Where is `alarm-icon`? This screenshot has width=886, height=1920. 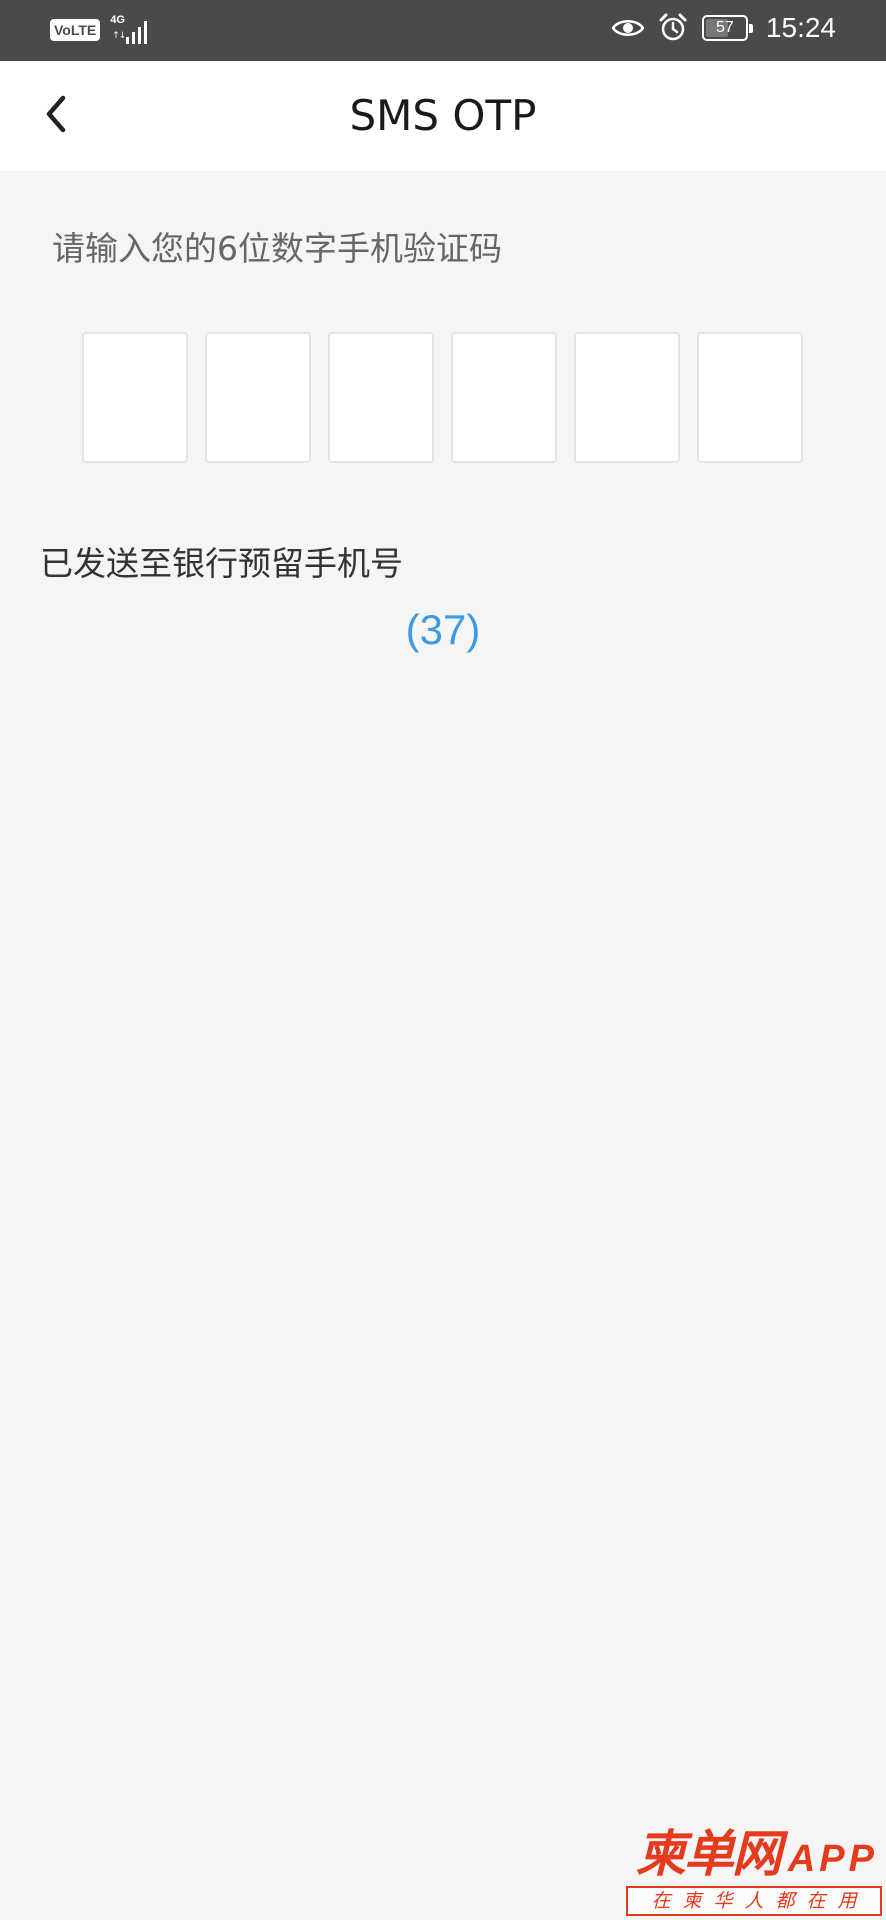
alarm-icon is located at coordinates (673, 28).